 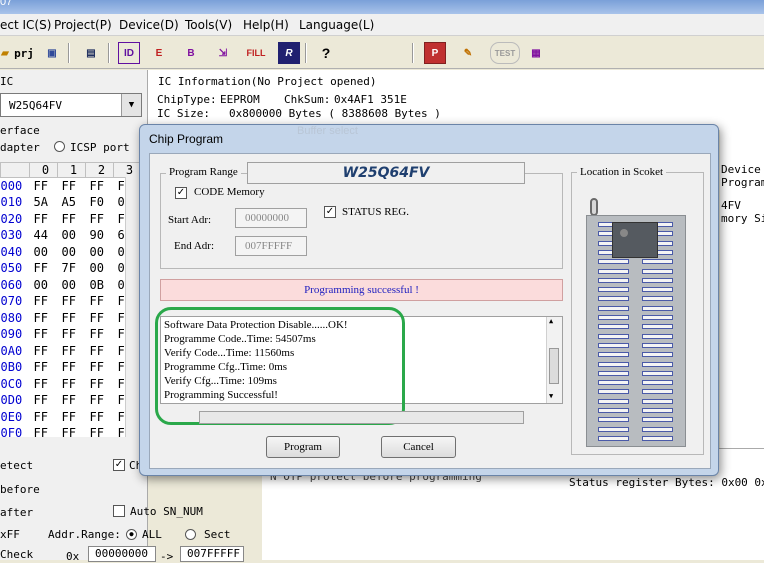 I want to click on hex-cell: 7F, so click(x=72, y=268).